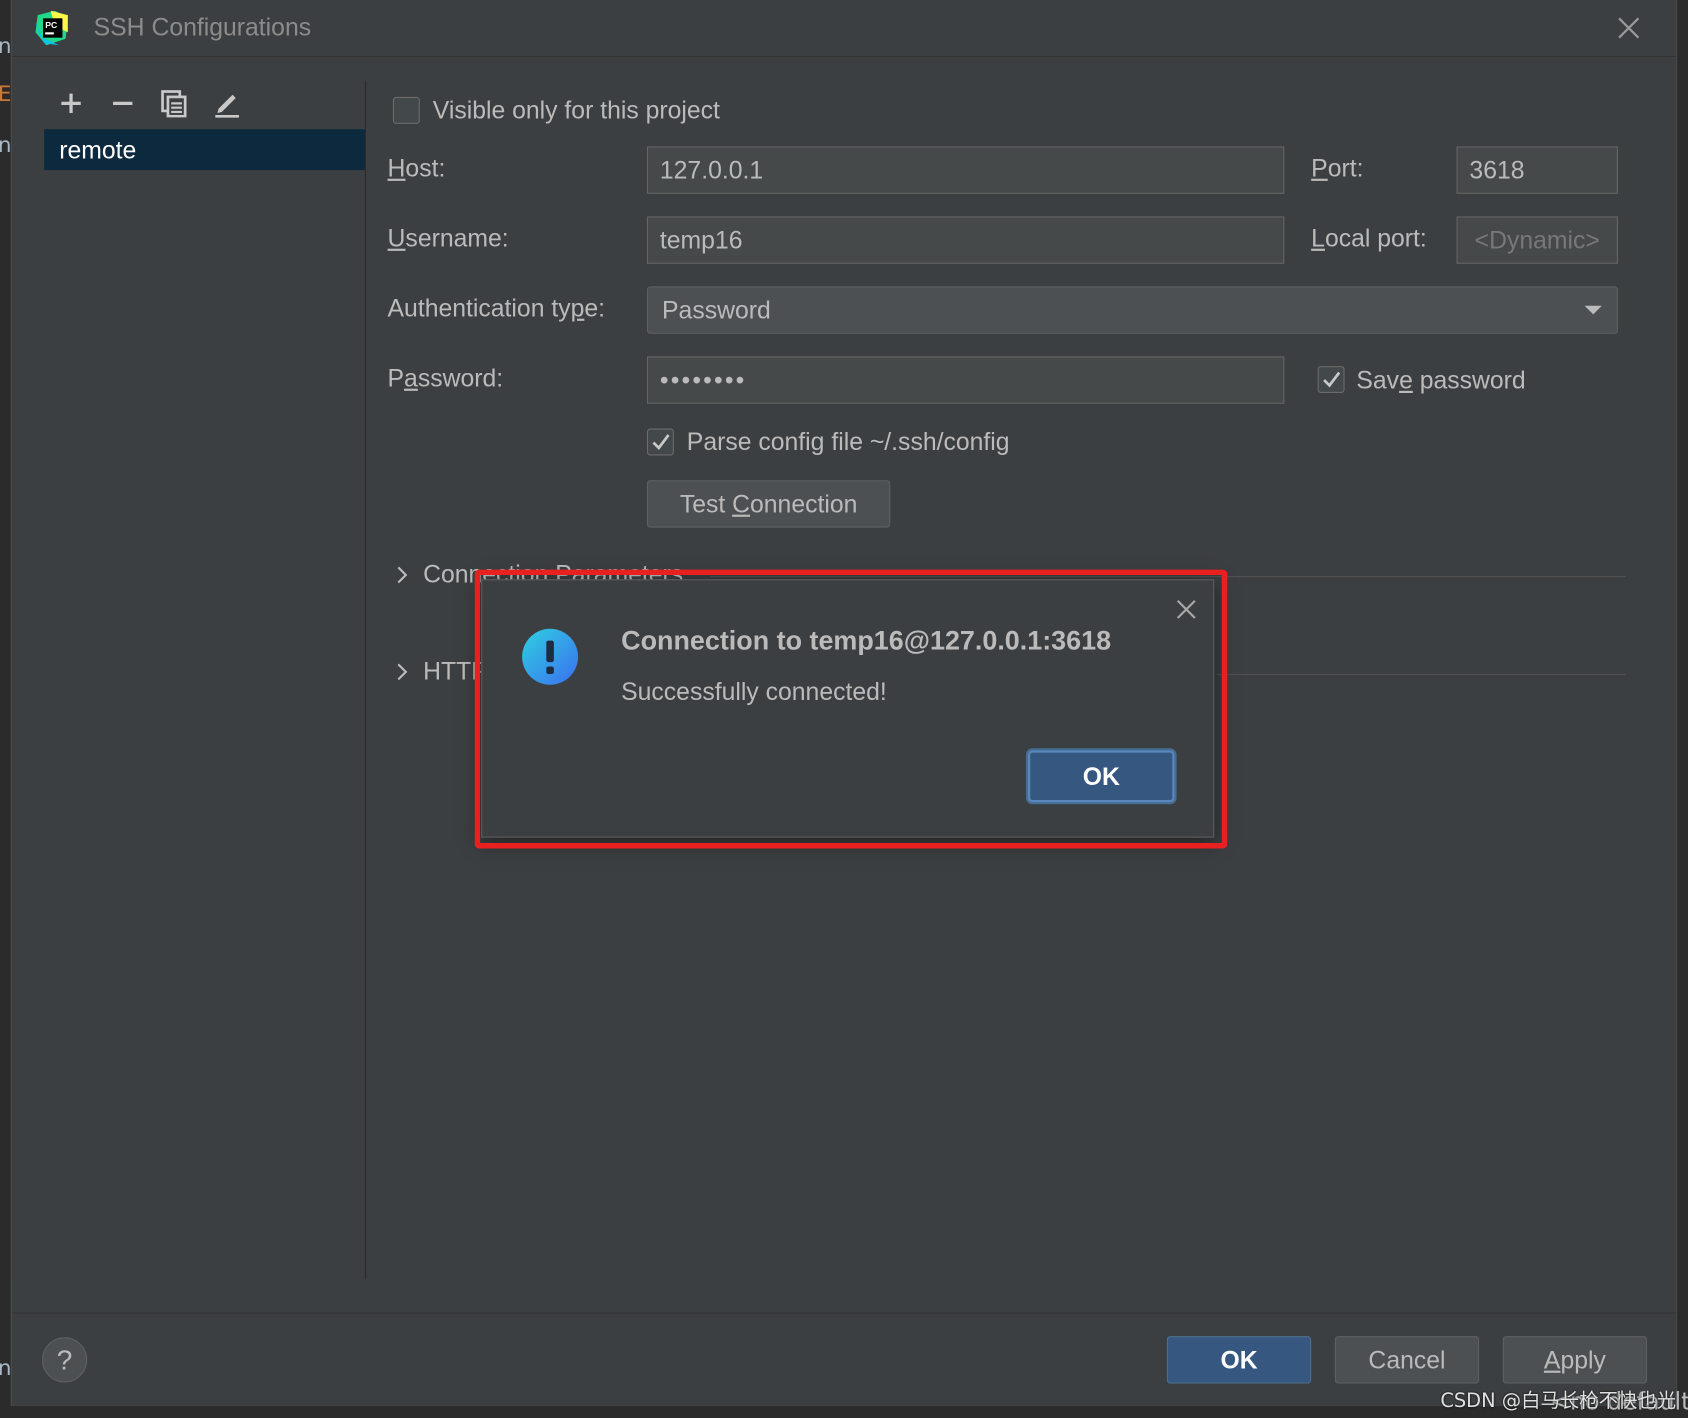 This screenshot has width=1688, height=1418. Describe the element at coordinates (716, 310) in the screenshot. I see `auth-type-value: Password` at that location.